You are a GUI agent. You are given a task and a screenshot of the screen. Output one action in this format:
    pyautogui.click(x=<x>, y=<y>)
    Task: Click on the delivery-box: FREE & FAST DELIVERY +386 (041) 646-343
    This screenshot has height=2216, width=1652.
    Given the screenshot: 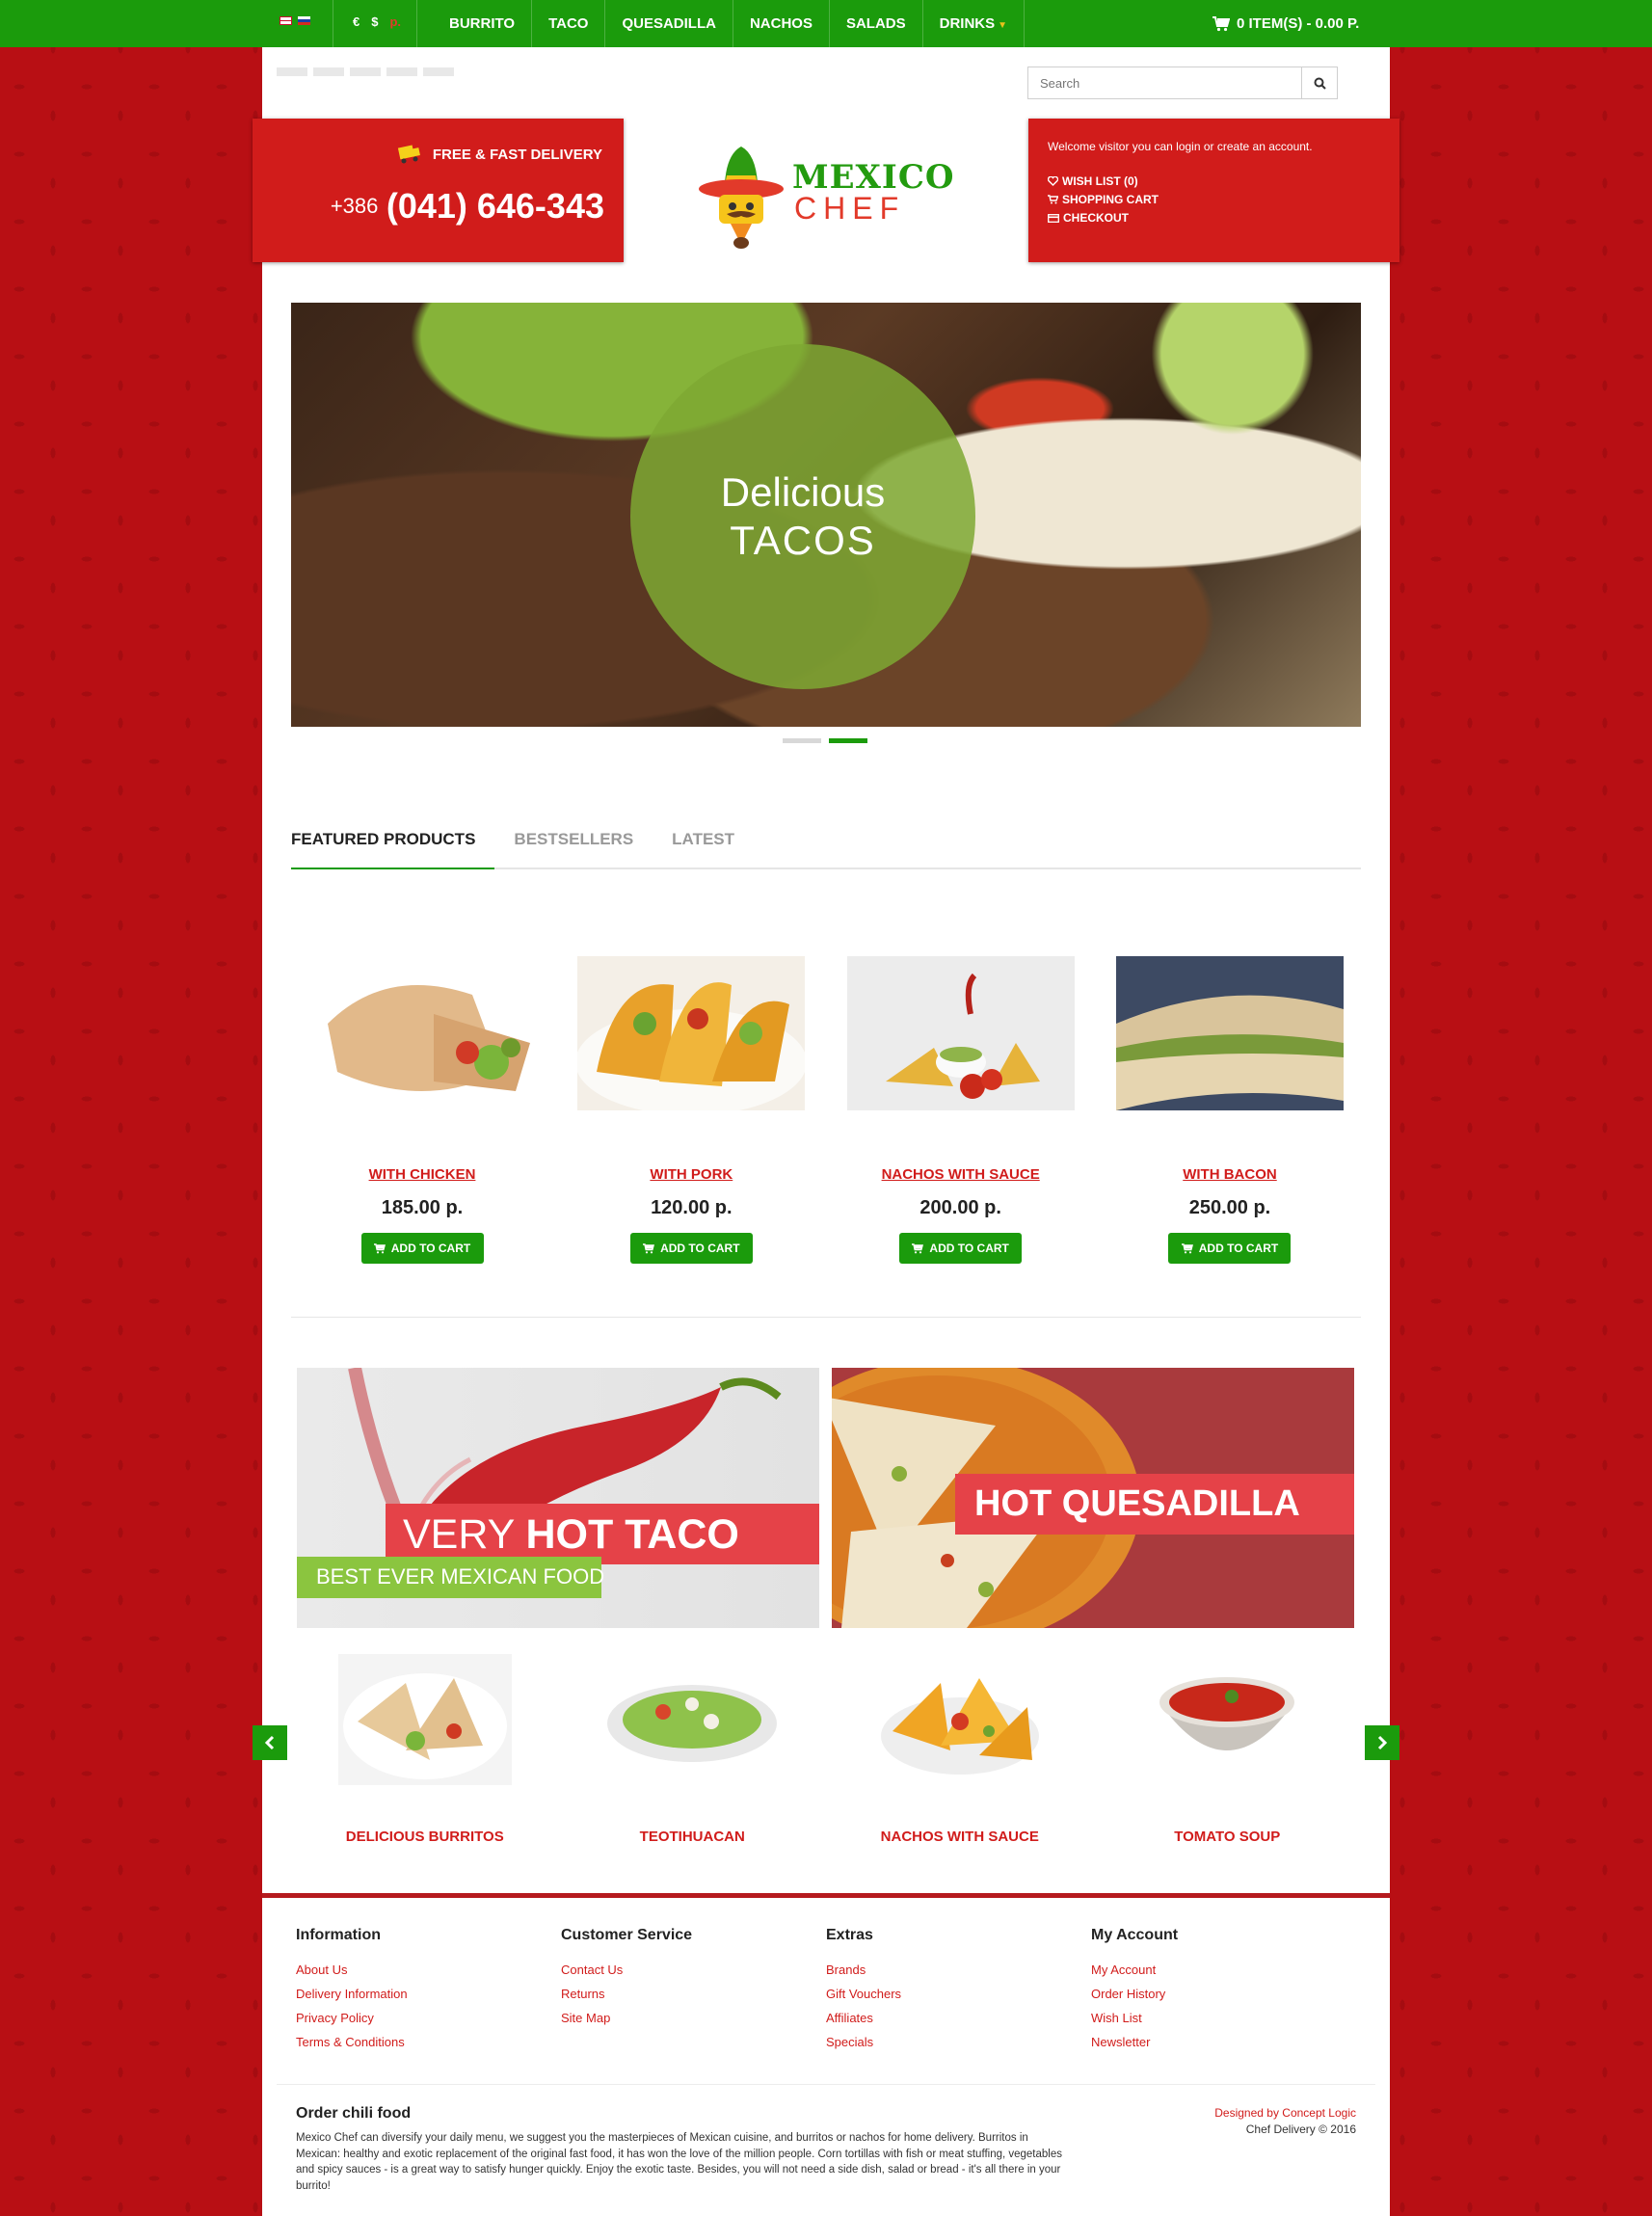 What is the action you would take?
    pyautogui.click(x=439, y=190)
    